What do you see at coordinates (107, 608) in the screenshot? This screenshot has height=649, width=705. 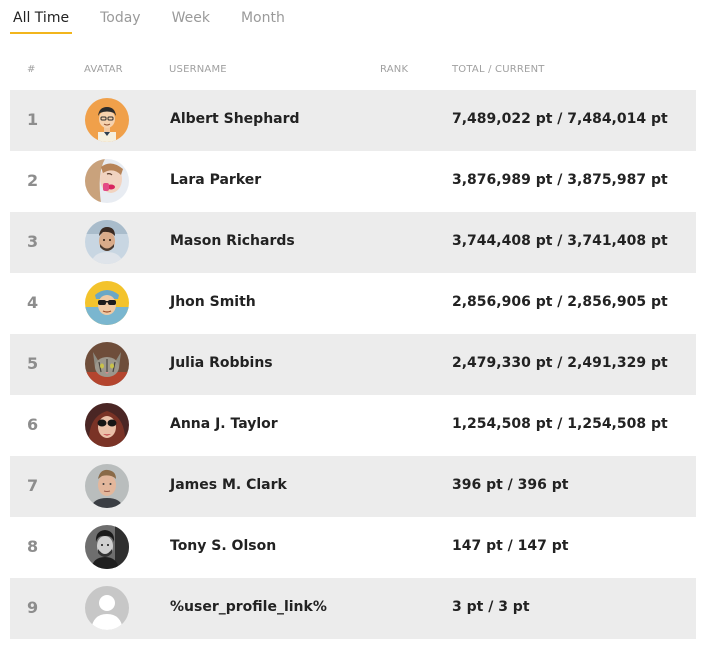 I see `default-user-avatar` at bounding box center [107, 608].